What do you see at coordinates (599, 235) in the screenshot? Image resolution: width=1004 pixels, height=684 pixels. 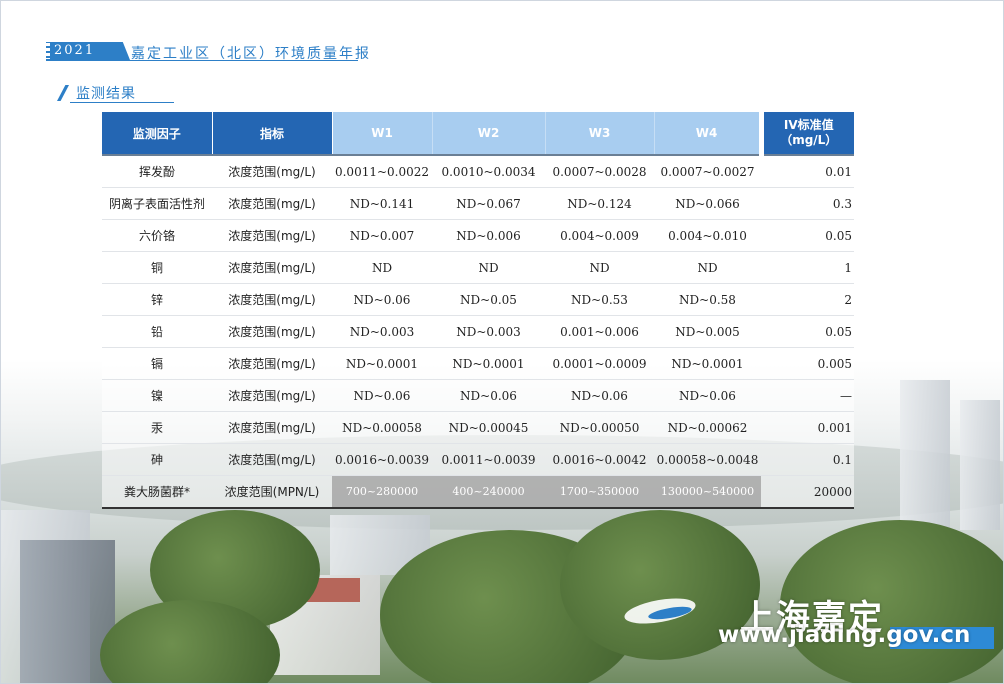 I see `table-cell: 0.004~0.009` at bounding box center [599, 235].